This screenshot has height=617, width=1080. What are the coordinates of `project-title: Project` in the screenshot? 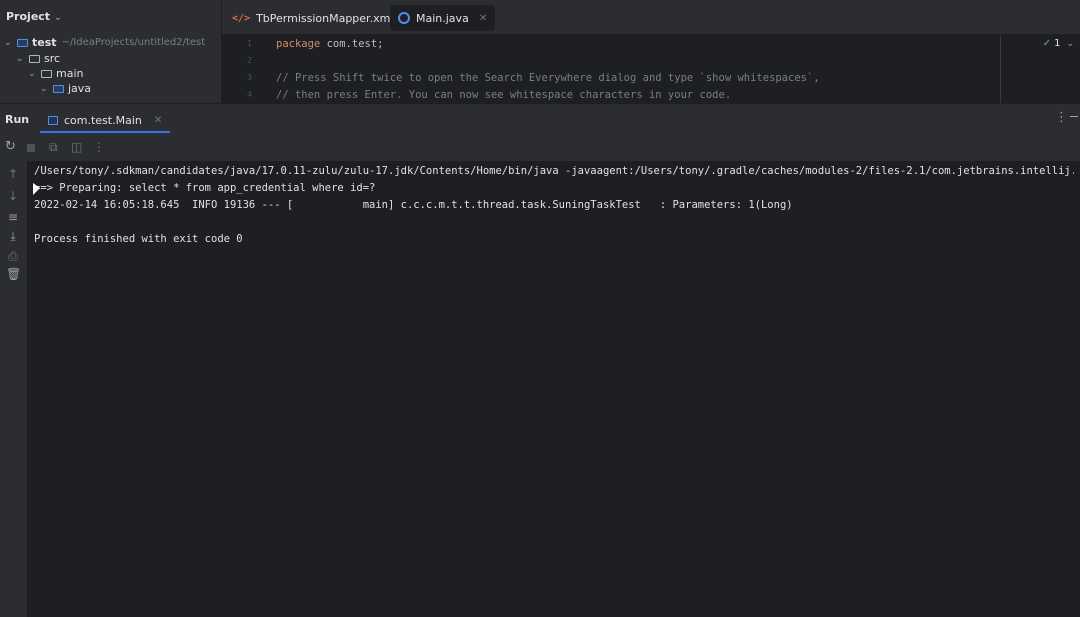 It's located at (28, 16).